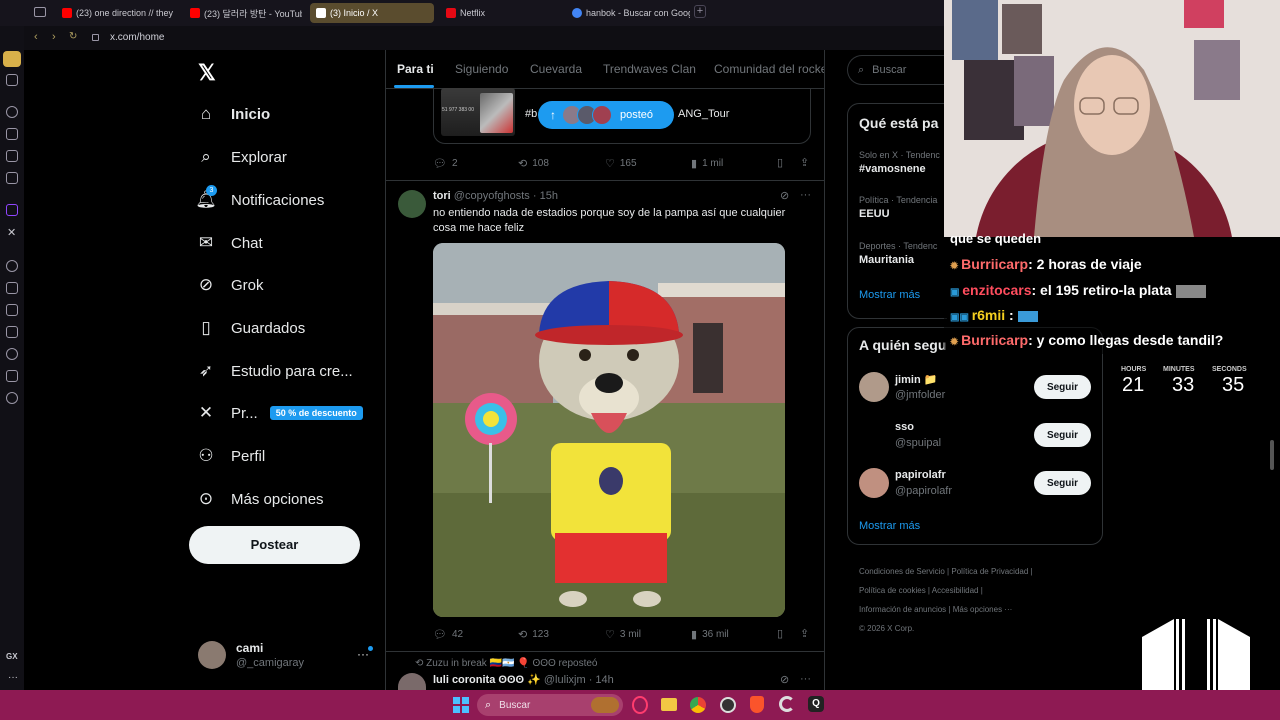 Image resolution: width=1280 pixels, height=720 pixels. What do you see at coordinates (12, 354) in the screenshot?
I see `clock-icon` at bounding box center [12, 354].